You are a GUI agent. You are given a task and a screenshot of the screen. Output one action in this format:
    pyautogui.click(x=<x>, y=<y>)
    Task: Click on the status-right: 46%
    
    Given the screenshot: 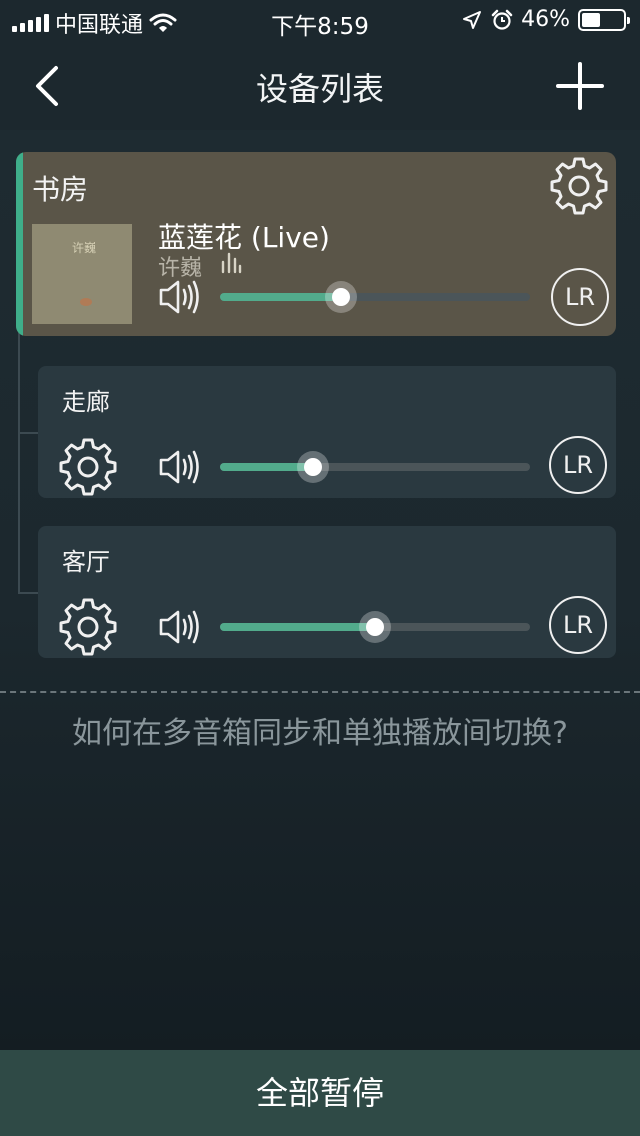 What is the action you would take?
    pyautogui.click(x=545, y=19)
    